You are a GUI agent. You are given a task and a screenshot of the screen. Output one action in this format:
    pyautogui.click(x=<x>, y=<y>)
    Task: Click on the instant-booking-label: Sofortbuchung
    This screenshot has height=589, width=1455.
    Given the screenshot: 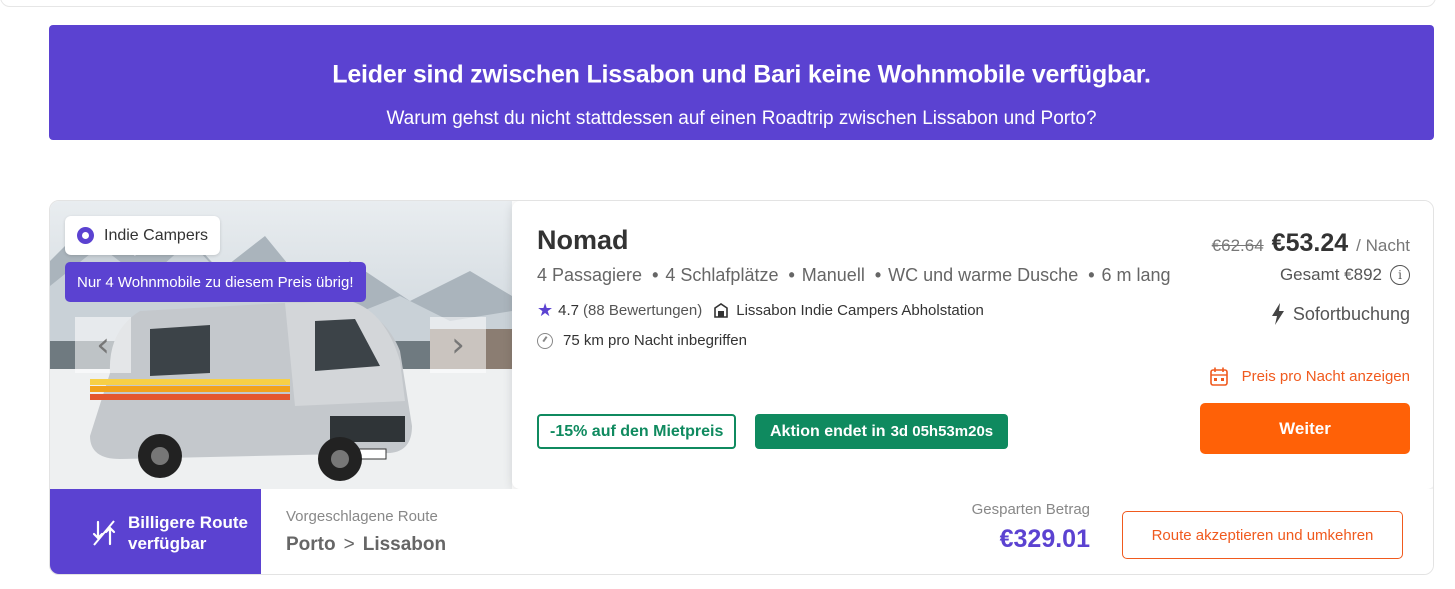 What is the action you would take?
    pyautogui.click(x=1351, y=313)
    